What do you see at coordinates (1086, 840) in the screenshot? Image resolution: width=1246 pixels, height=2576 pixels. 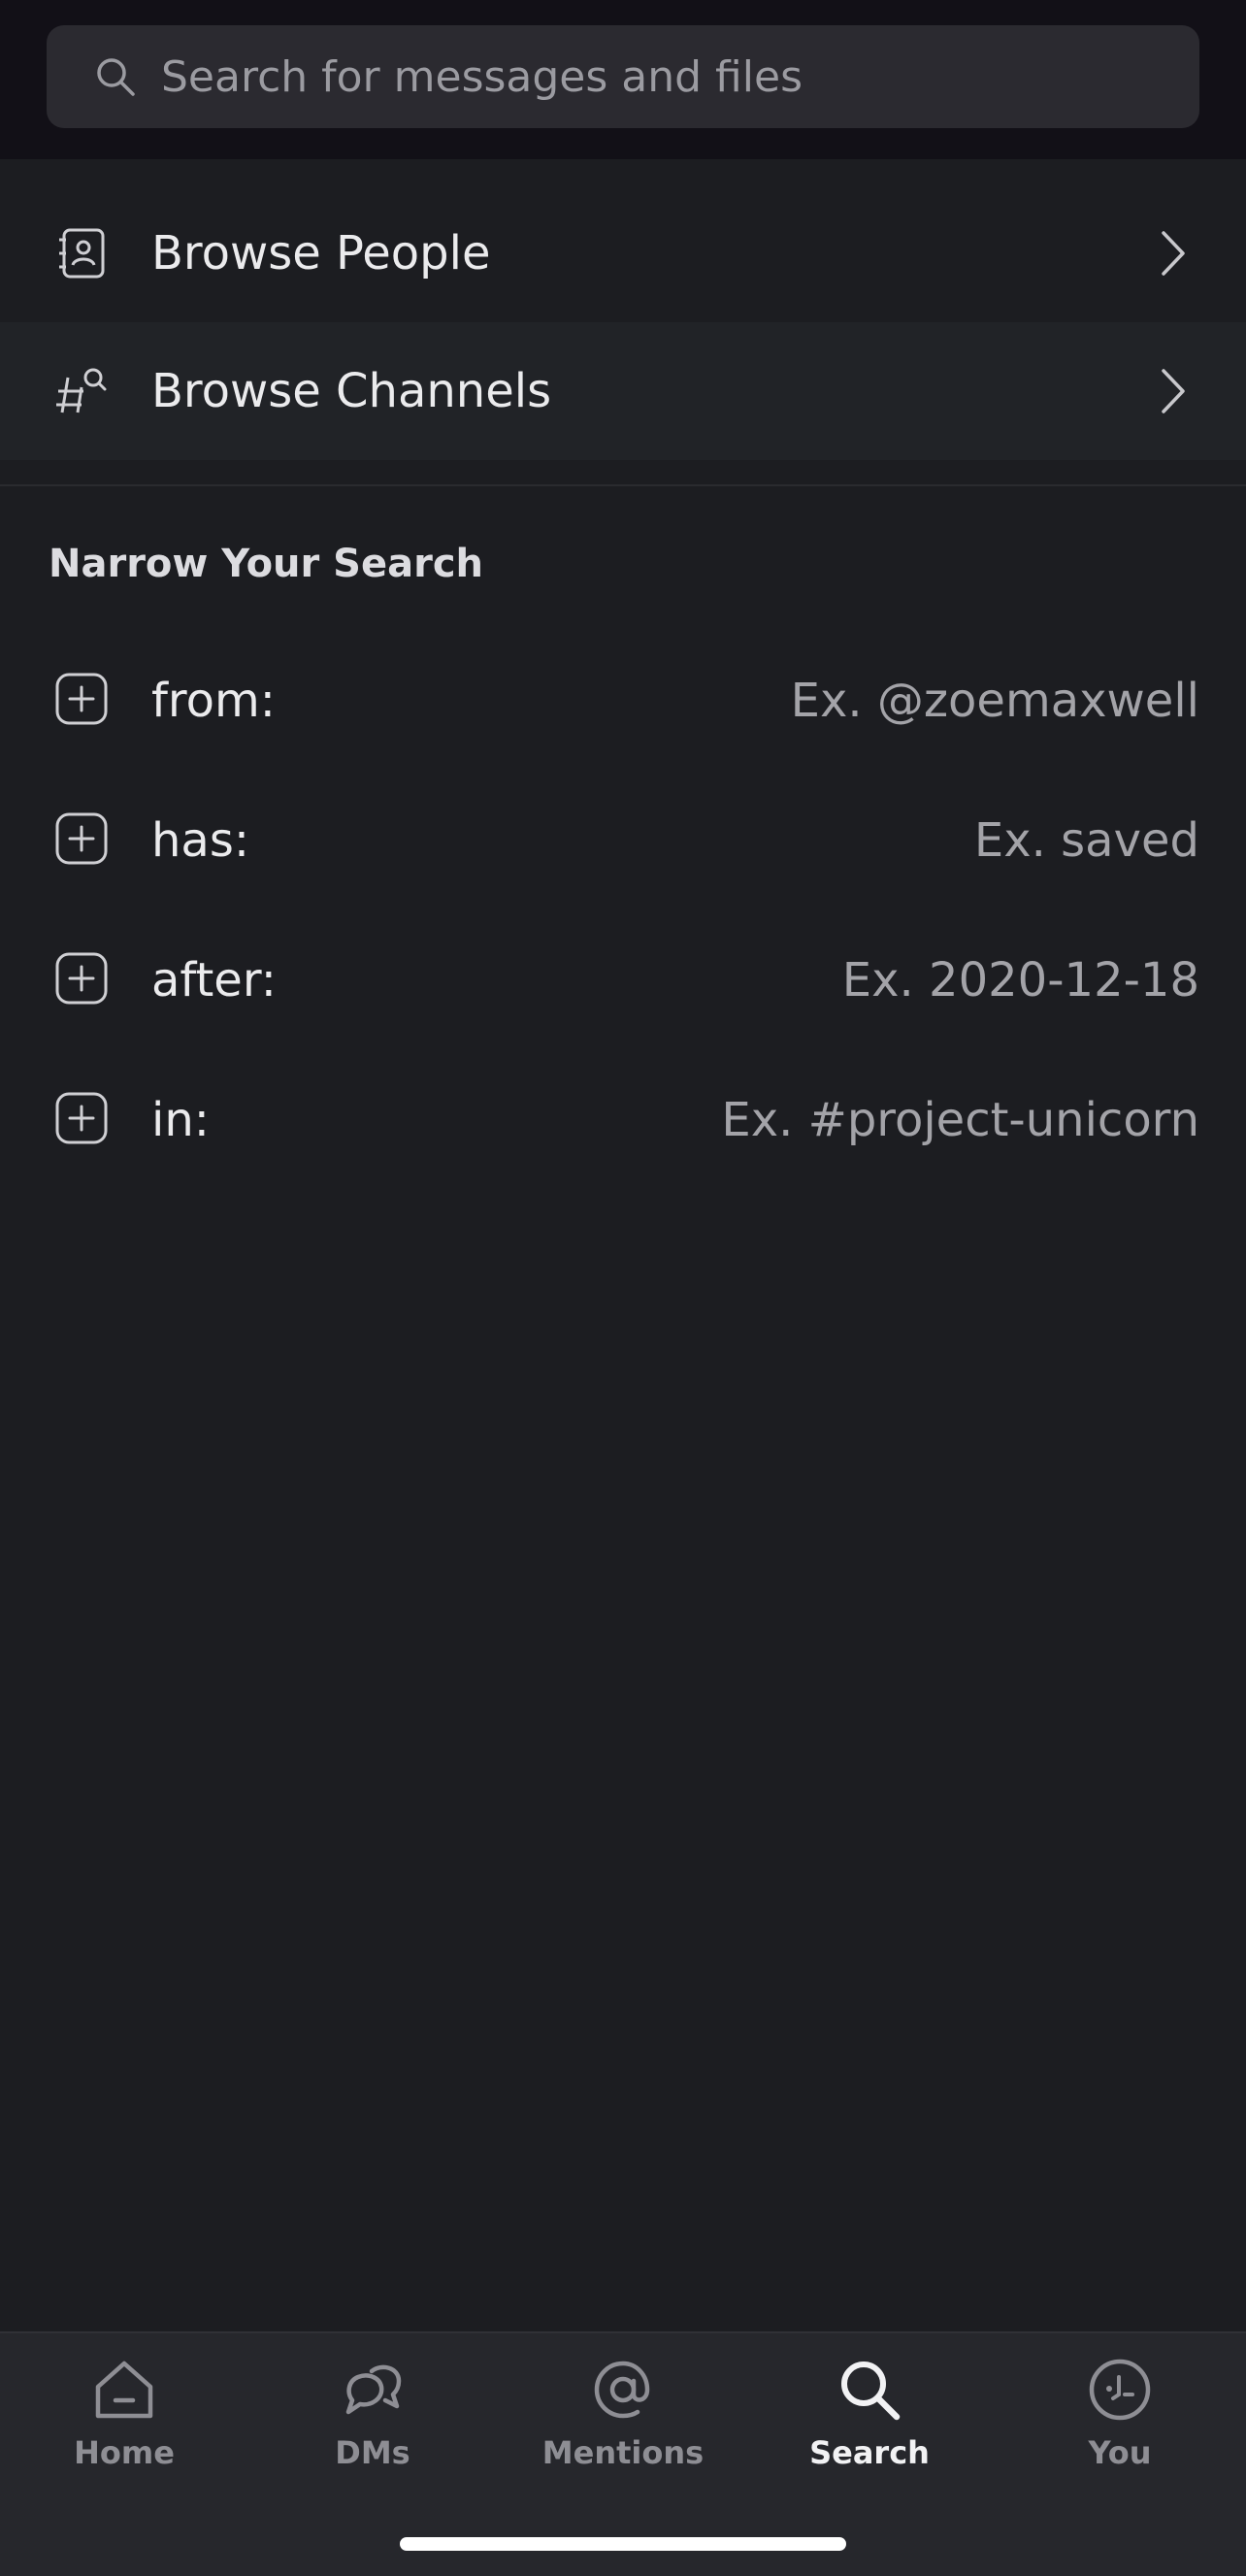 I see `filter-example: Ex. saved` at bounding box center [1086, 840].